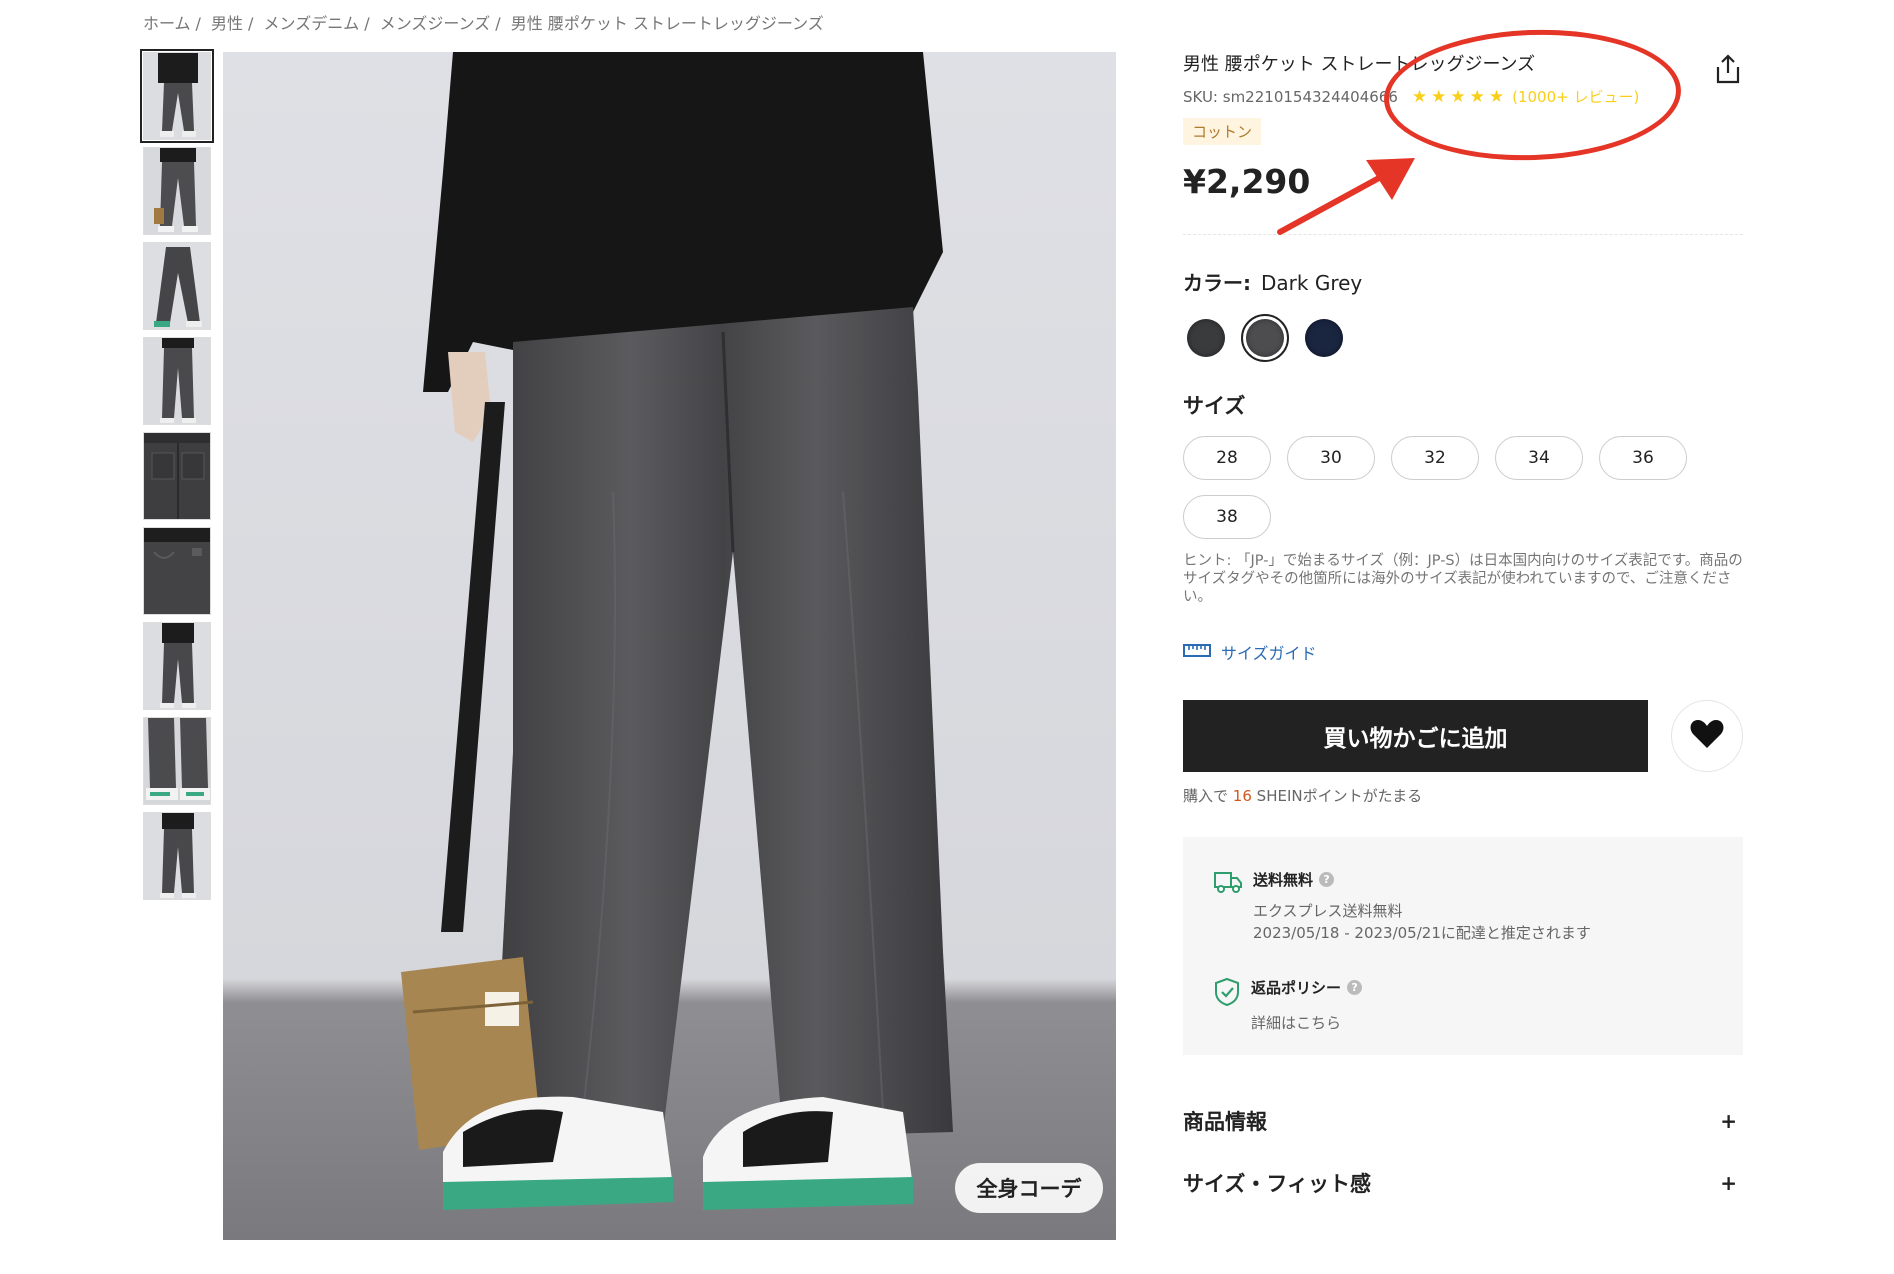 The image size is (1894, 1274). What do you see at coordinates (1283, 880) in the screenshot?
I see `free-shipping-title: 送料無料` at bounding box center [1283, 880].